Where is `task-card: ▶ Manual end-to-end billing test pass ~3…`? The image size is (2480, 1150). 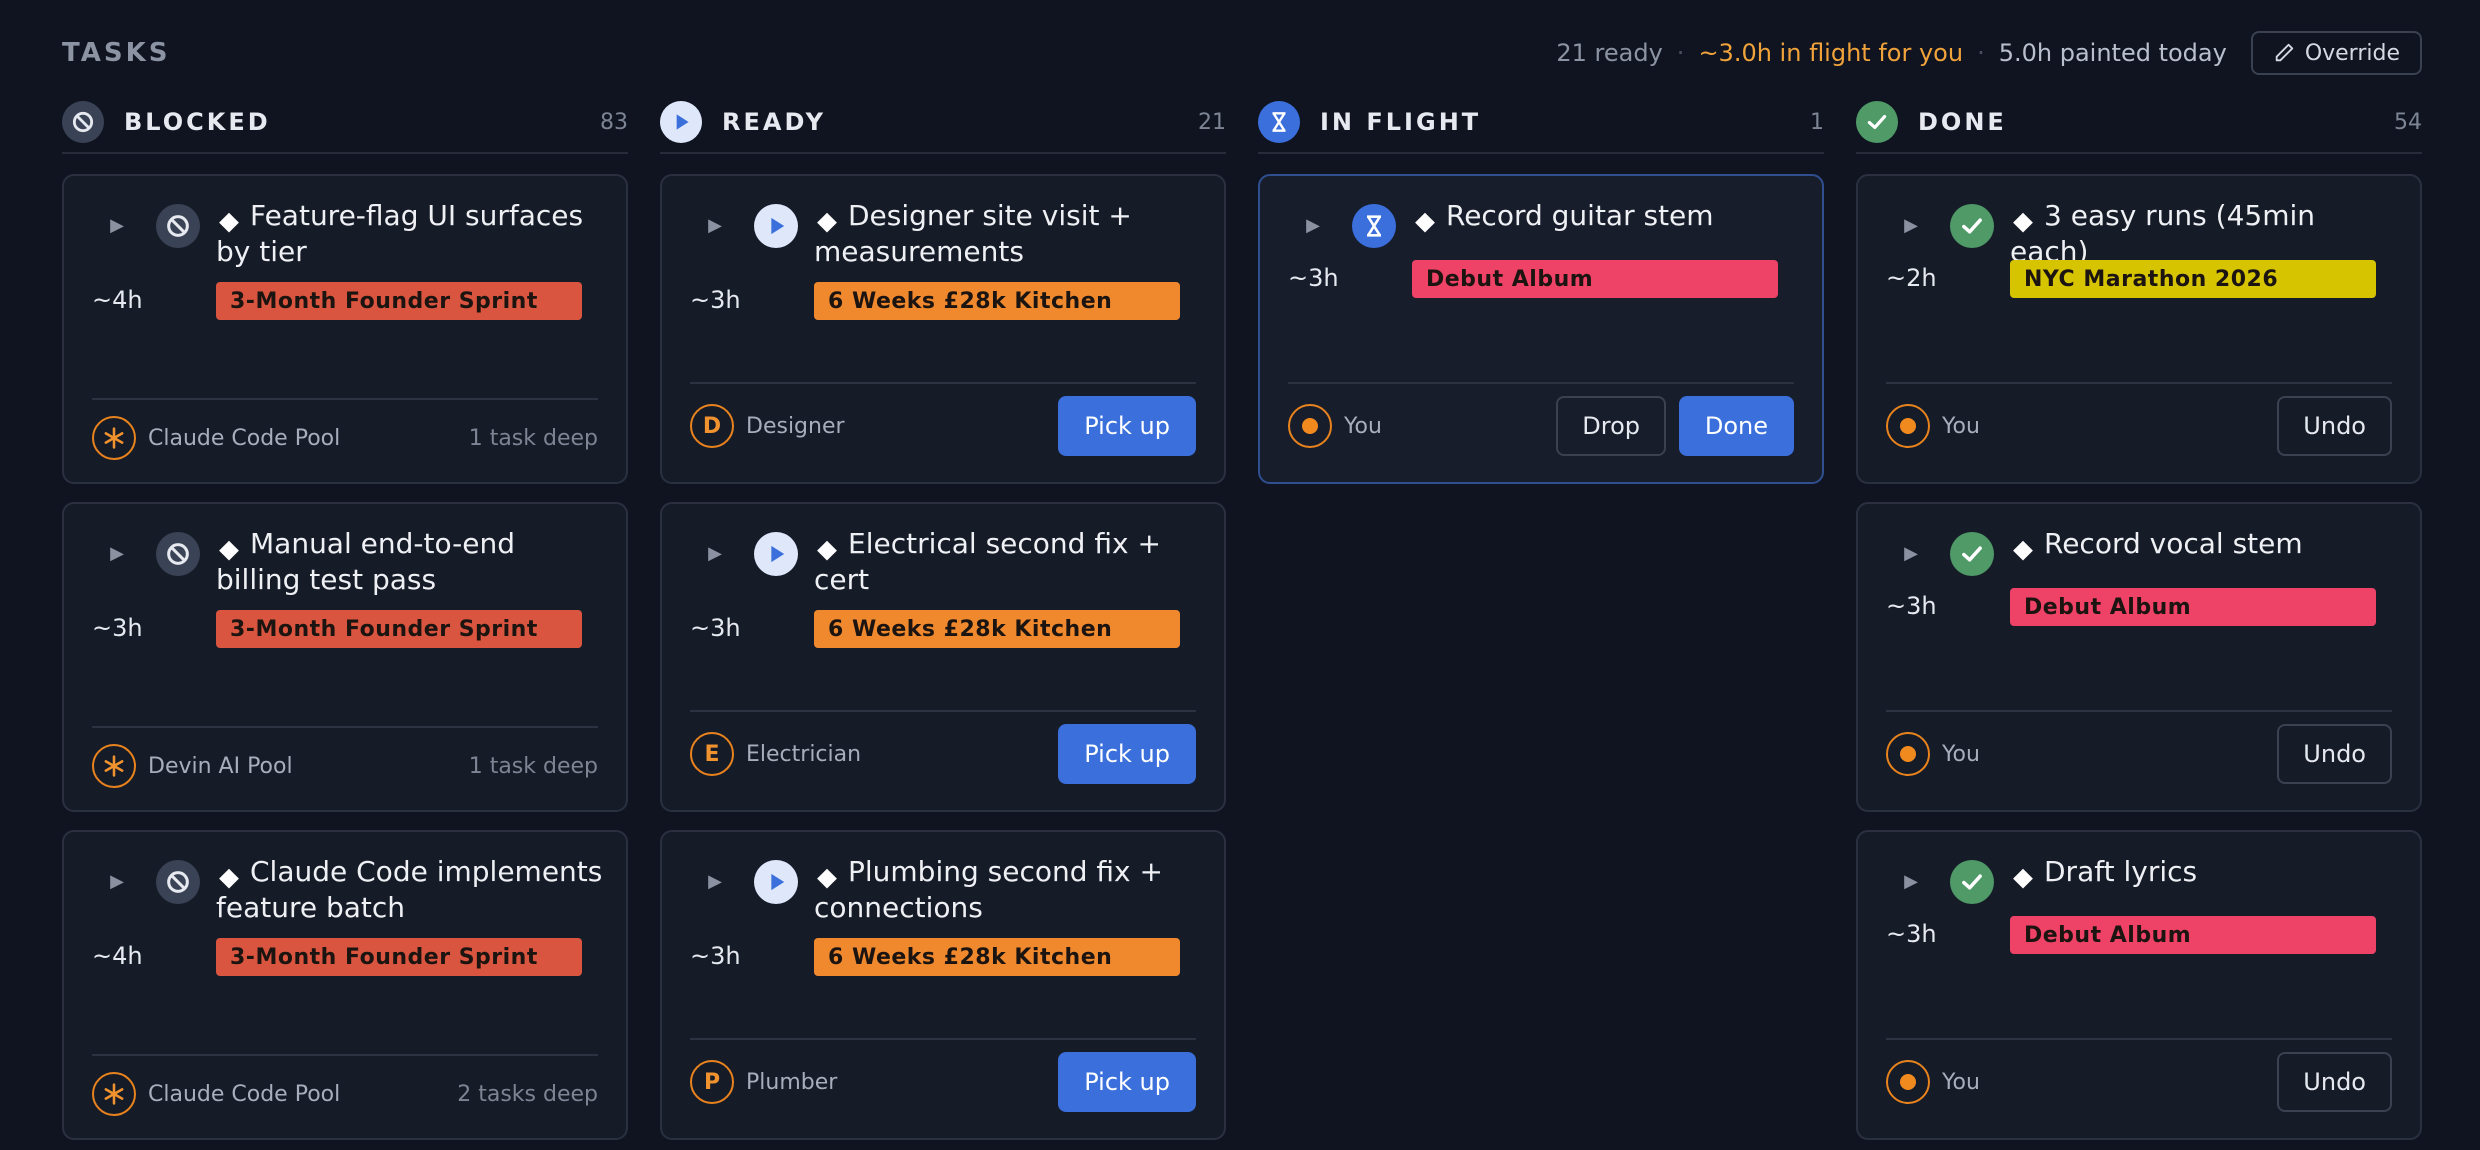
task-card: ▶ Manual end-to-end billing test pass ~3… is located at coordinates (345, 657).